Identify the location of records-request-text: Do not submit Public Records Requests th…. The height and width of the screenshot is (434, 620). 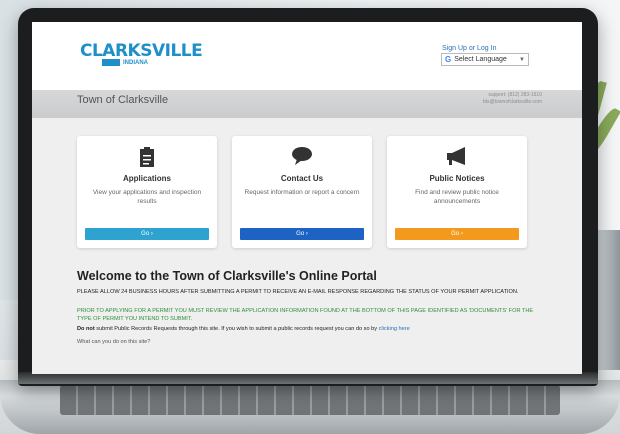
(243, 329).